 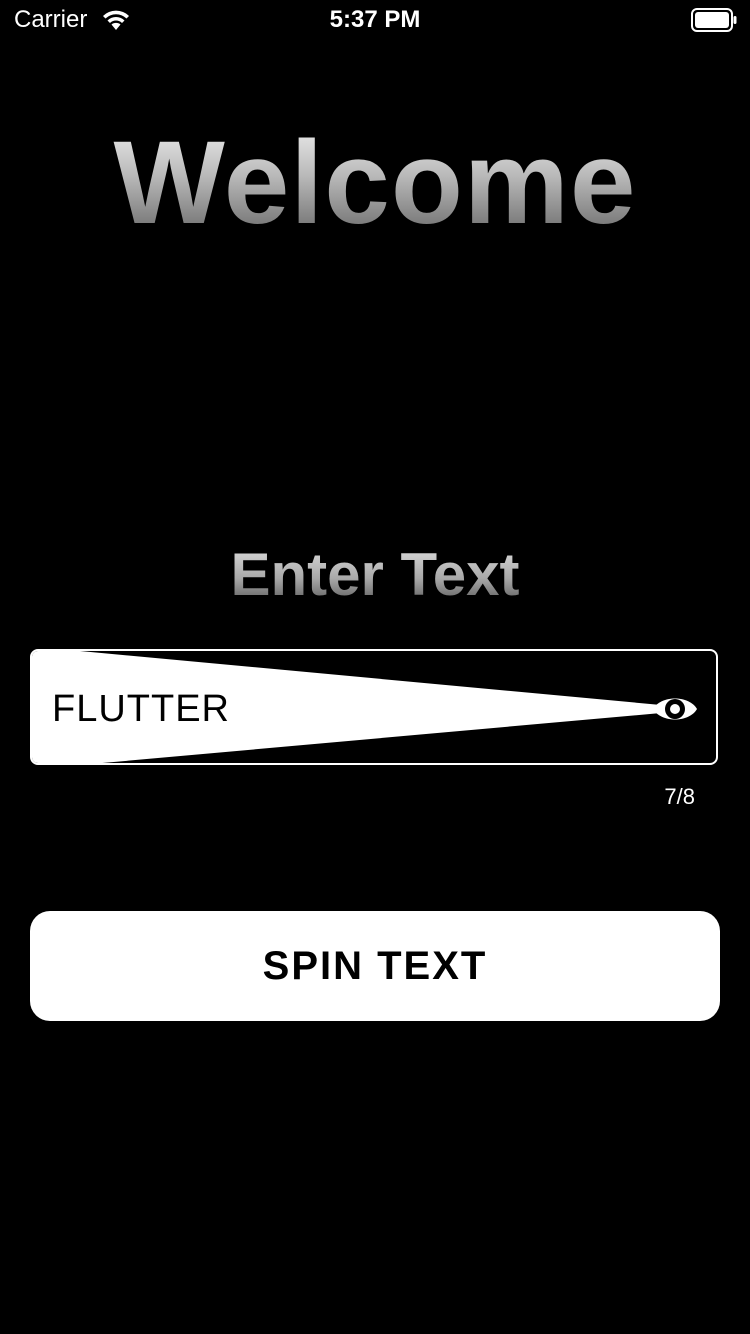 I want to click on spin-text-button: SPIN TEXT, so click(x=375, y=966).